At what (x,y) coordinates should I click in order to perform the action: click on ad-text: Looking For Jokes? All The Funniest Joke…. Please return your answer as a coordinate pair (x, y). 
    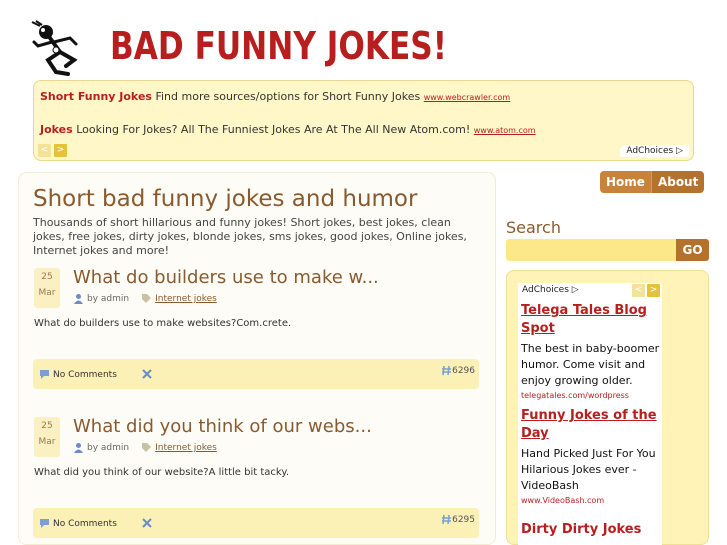
    Looking at the image, I should click on (273, 129).